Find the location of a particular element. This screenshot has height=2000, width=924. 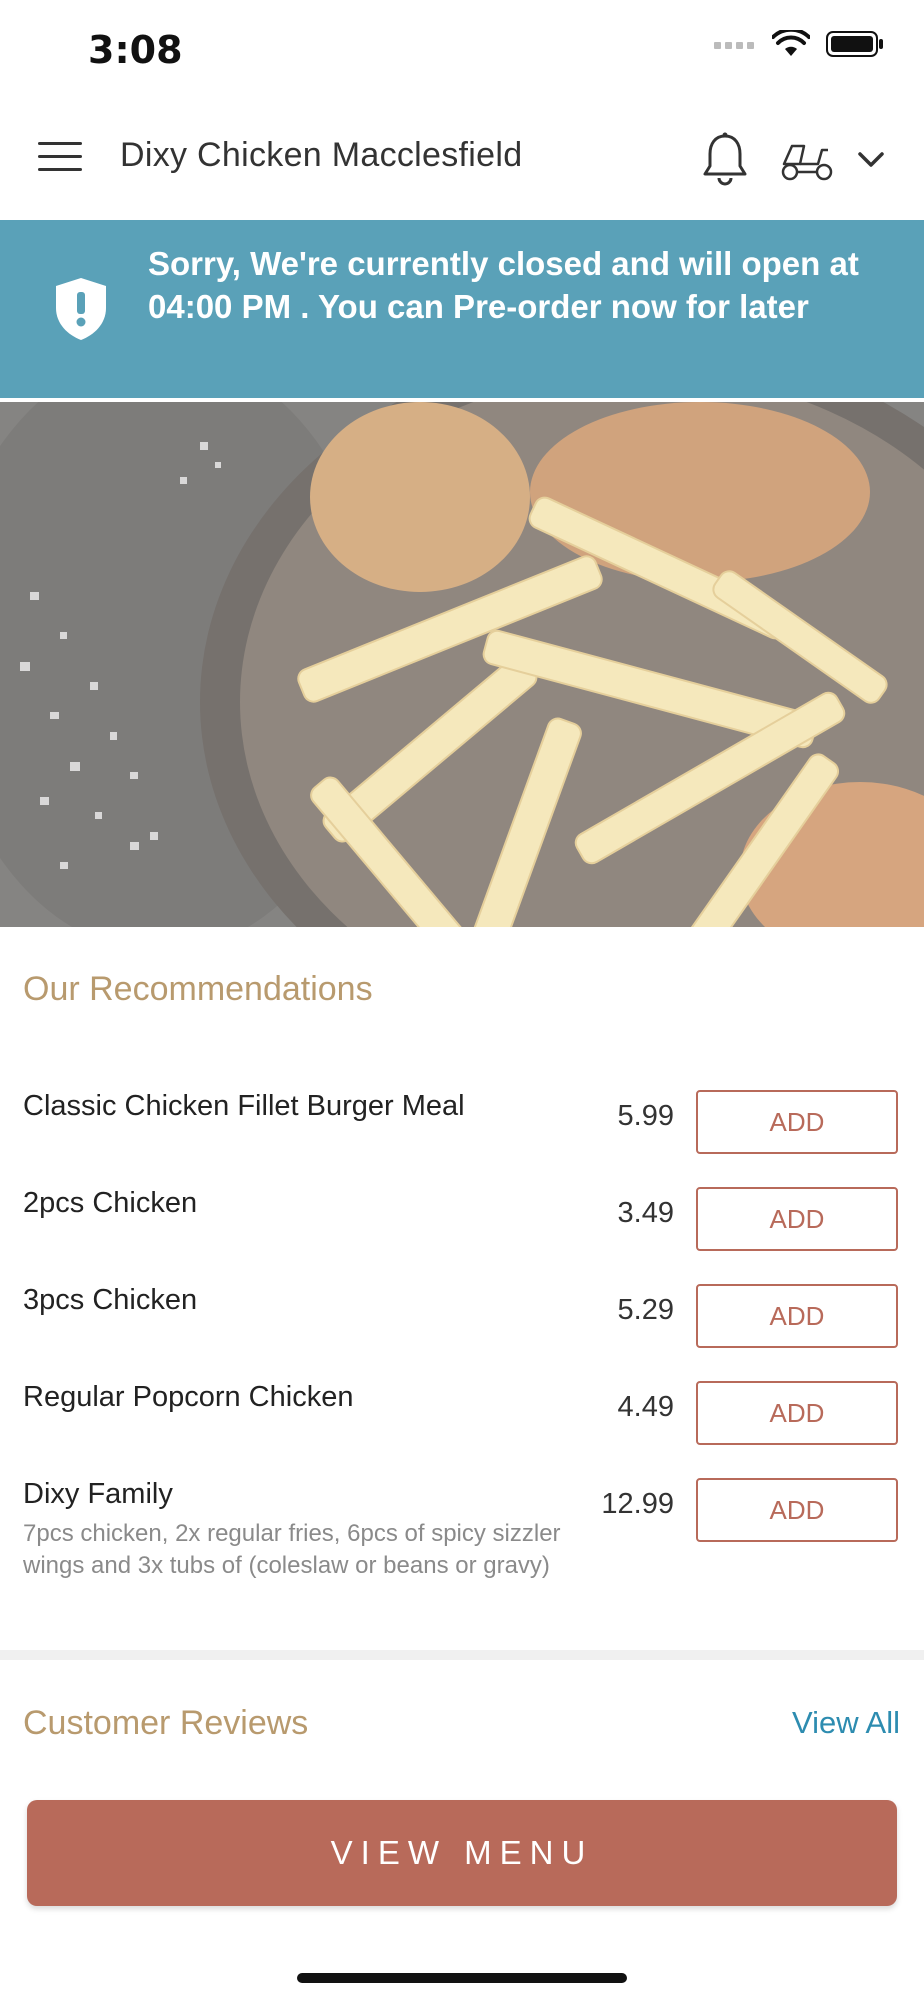

item-name: Classic Chicken Fillet Burger Meal is located at coordinates (244, 1106).